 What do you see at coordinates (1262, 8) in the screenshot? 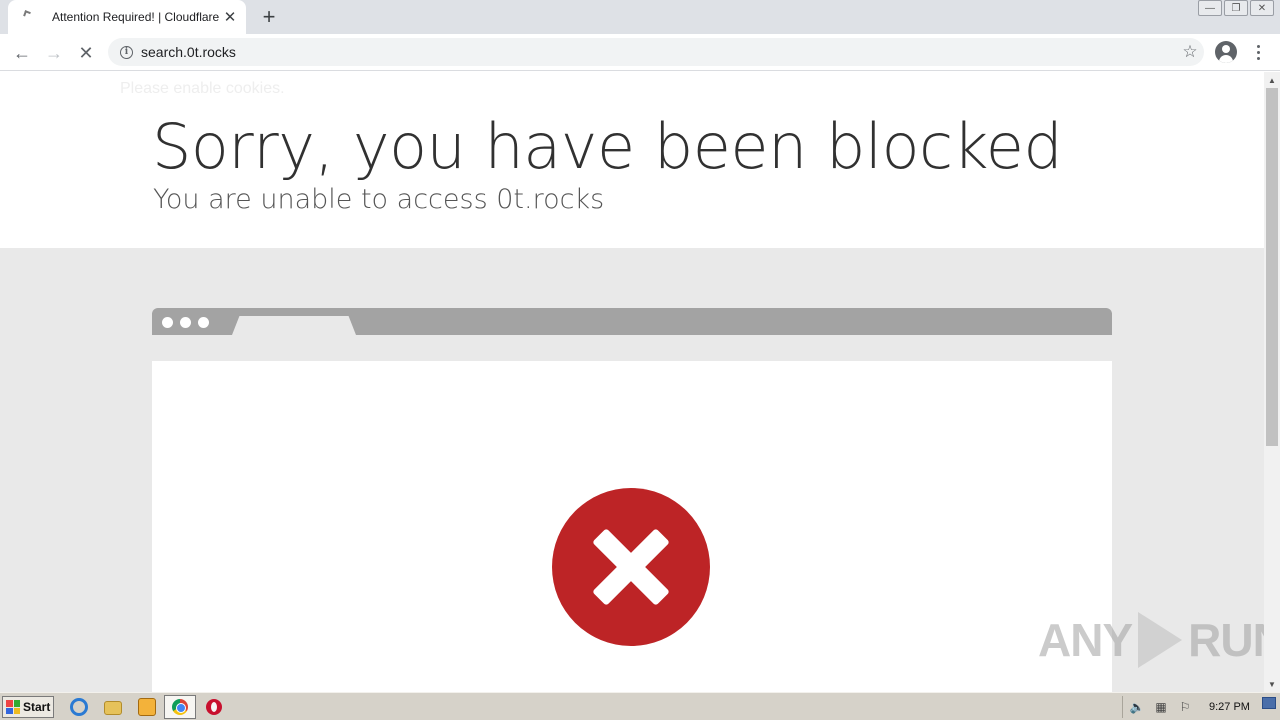
I see `close-window-button: ✕` at bounding box center [1262, 8].